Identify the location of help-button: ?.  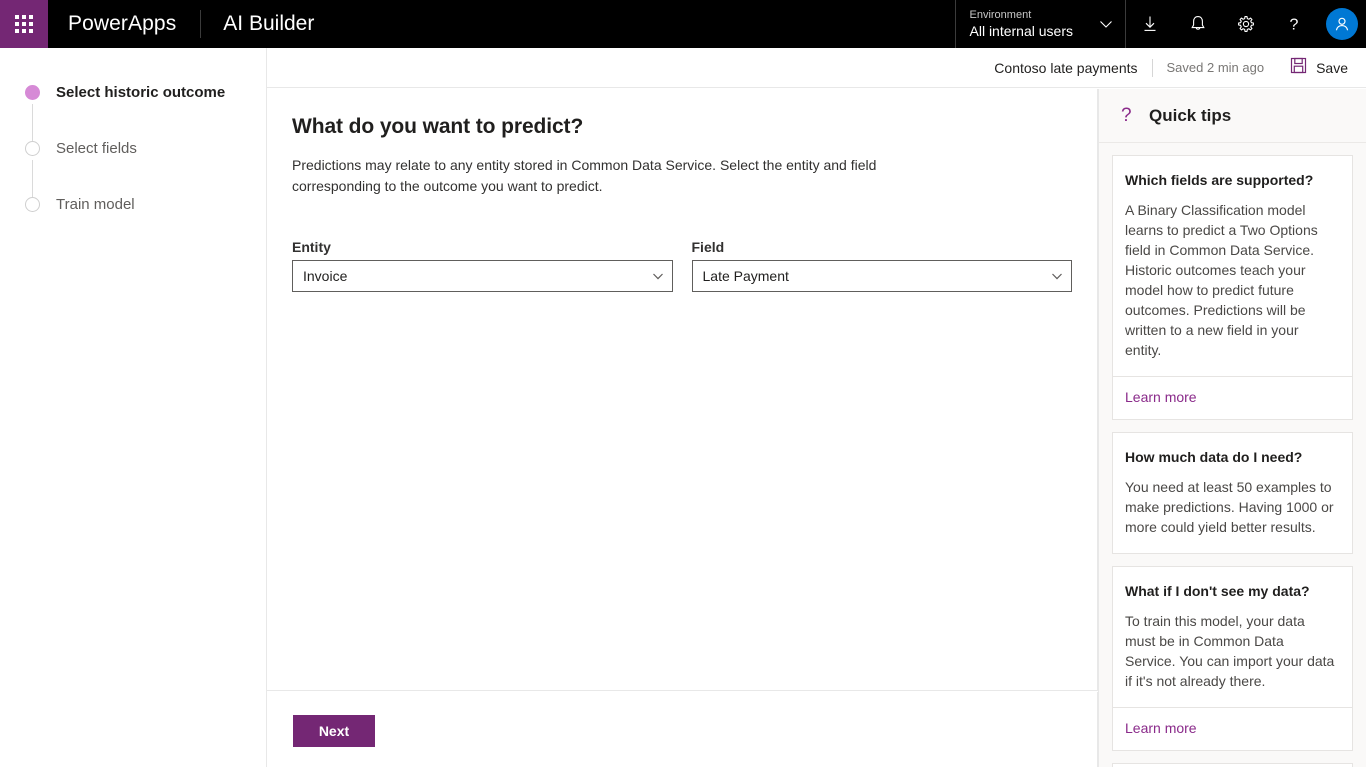
(1294, 24).